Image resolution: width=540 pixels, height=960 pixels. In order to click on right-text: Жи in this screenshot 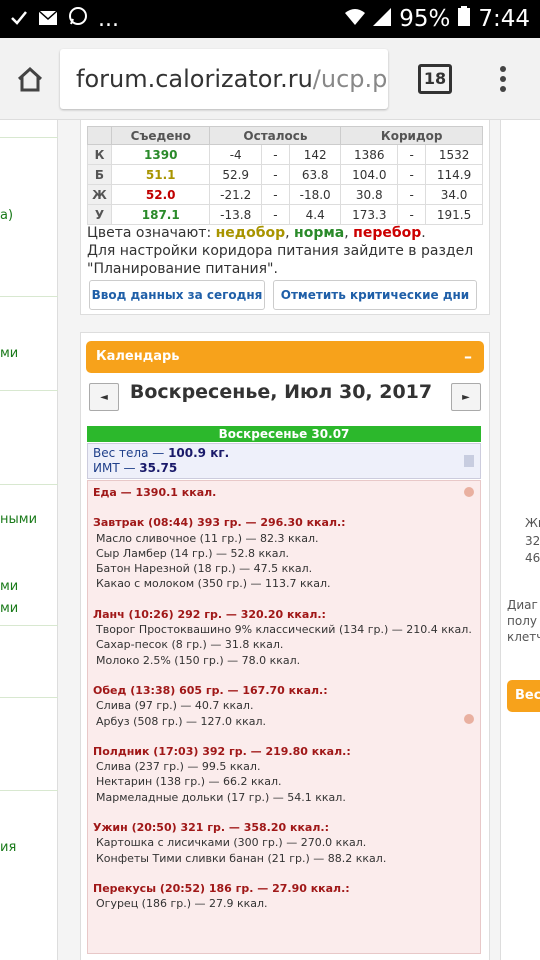, I will do `click(532, 523)`.